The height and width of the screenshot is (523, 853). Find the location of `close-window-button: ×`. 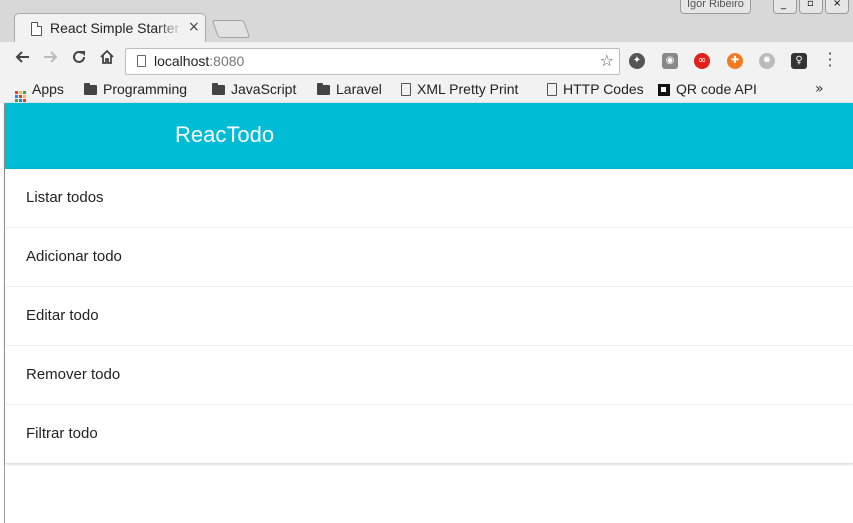

close-window-button: × is located at coordinates (837, 7).